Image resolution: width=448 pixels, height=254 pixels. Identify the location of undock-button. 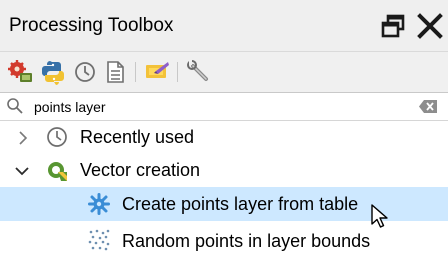
(393, 26).